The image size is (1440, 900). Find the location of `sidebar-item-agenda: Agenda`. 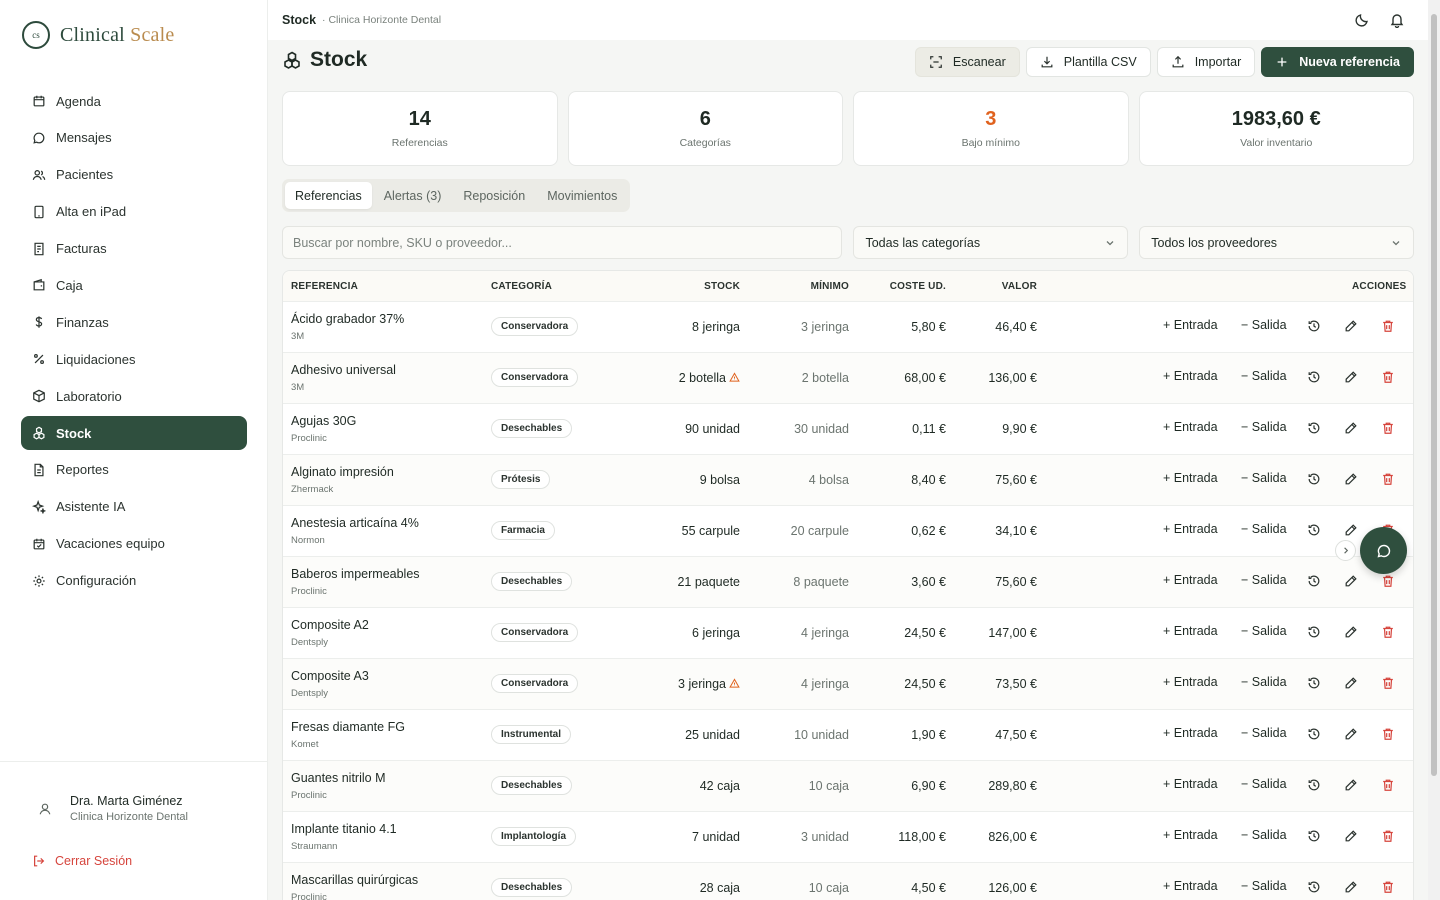

sidebar-item-agenda: Agenda is located at coordinates (134, 101).